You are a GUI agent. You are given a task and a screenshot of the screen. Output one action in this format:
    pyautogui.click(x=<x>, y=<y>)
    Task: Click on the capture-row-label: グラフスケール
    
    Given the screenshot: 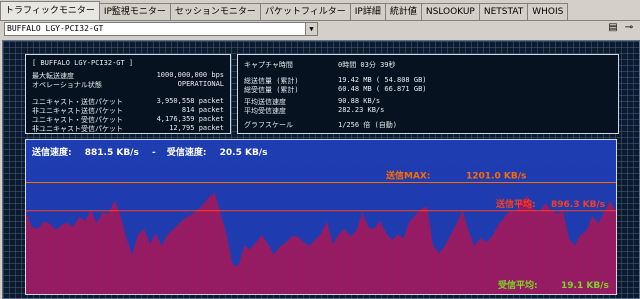 What is the action you would take?
    pyautogui.click(x=268, y=125)
    